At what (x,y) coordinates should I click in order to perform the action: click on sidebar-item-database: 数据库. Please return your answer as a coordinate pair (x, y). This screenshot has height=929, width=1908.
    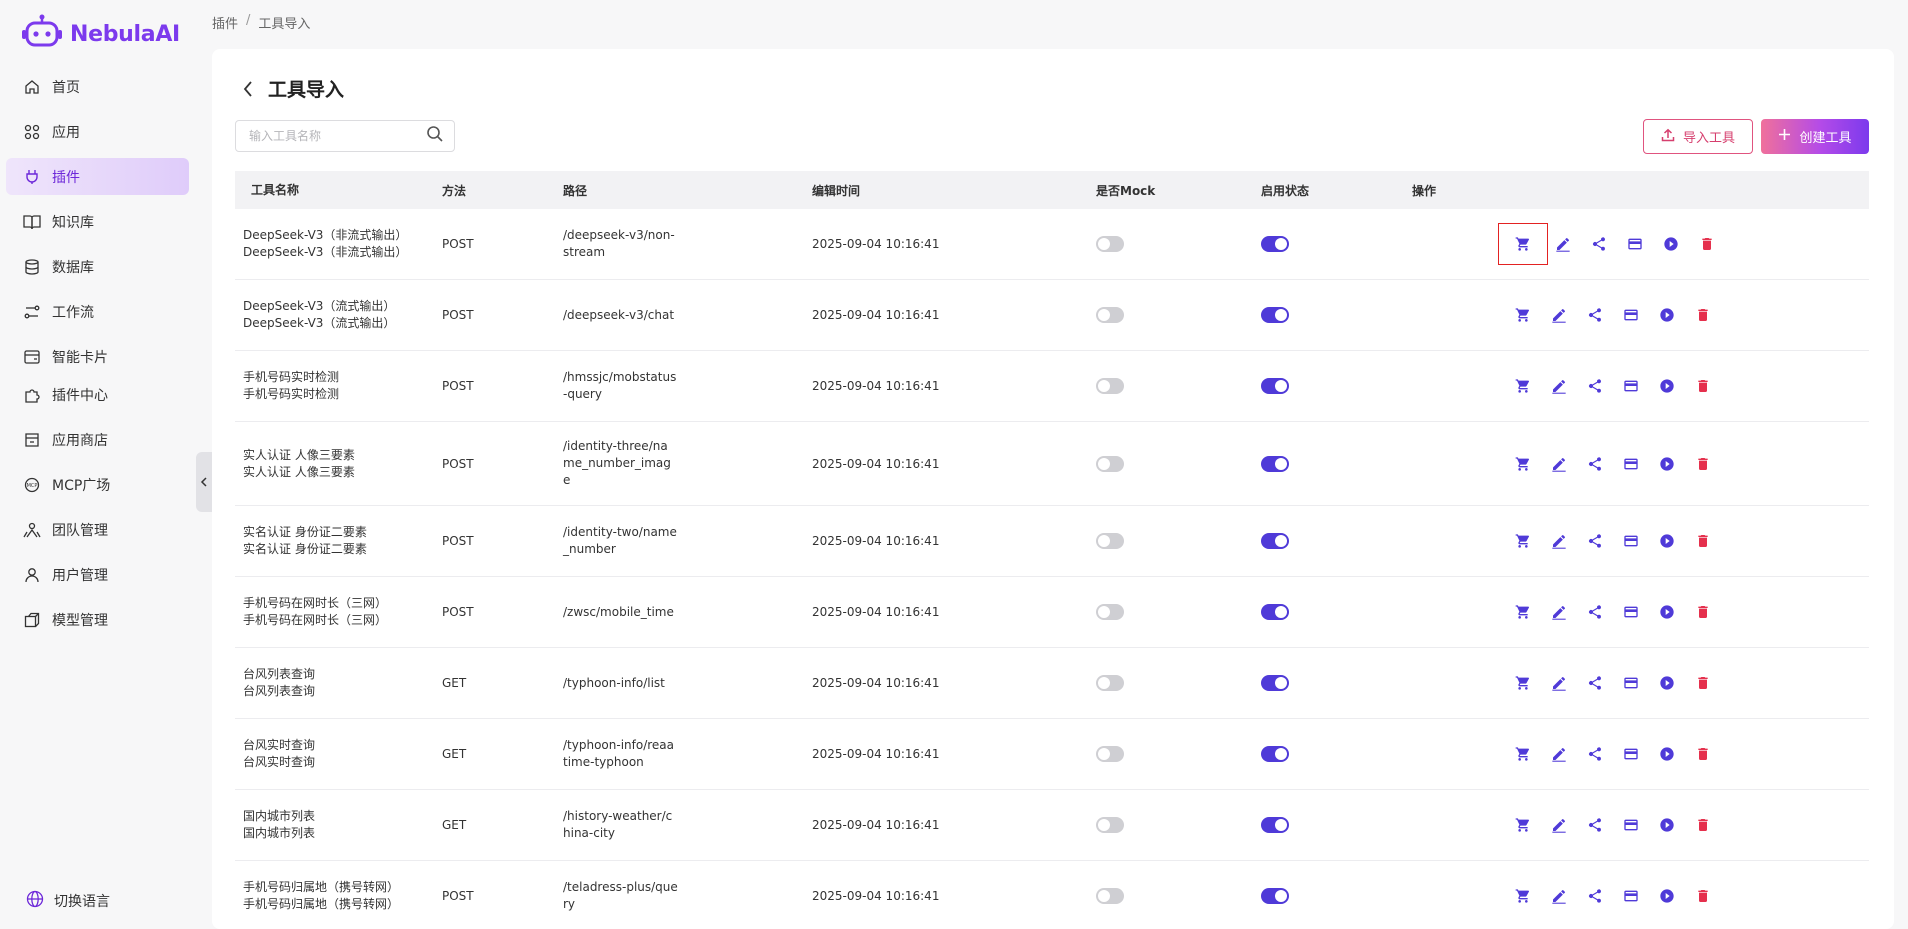
    Looking at the image, I should click on (97, 266).